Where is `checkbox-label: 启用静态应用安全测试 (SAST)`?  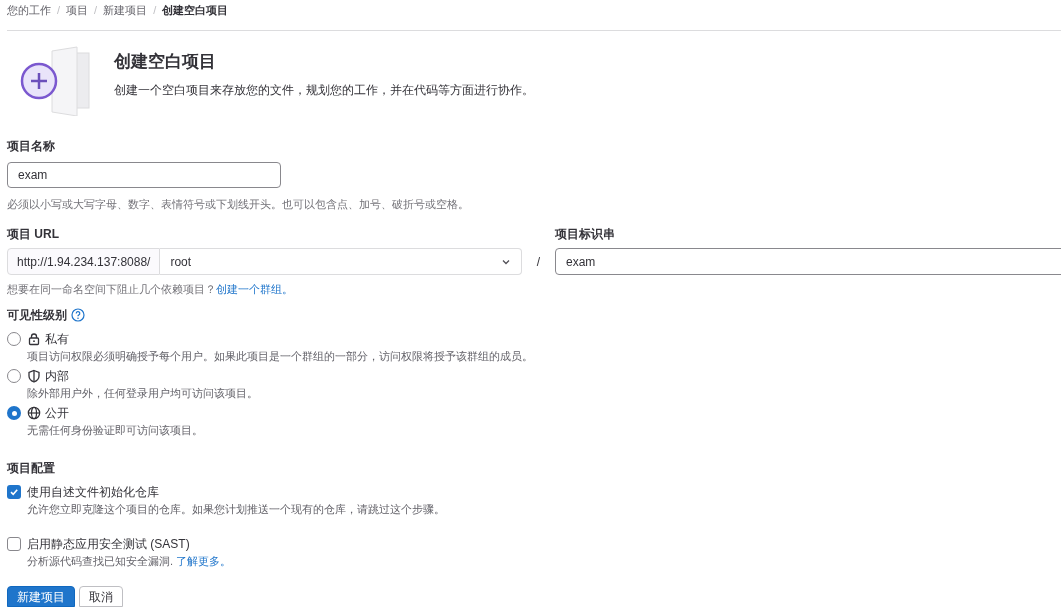
checkbox-label: 启用静态应用安全测试 (SAST) is located at coordinates (109, 544).